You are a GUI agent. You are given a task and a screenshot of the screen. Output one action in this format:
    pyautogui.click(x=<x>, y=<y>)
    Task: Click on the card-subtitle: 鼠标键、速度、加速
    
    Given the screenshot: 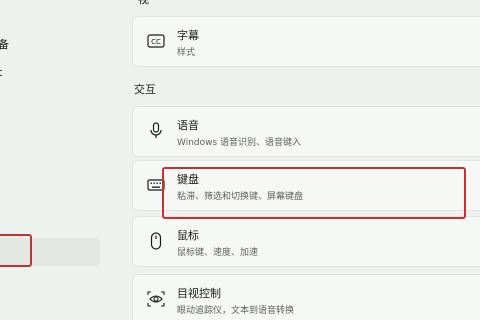 What is the action you would take?
    pyautogui.click(x=218, y=253)
    